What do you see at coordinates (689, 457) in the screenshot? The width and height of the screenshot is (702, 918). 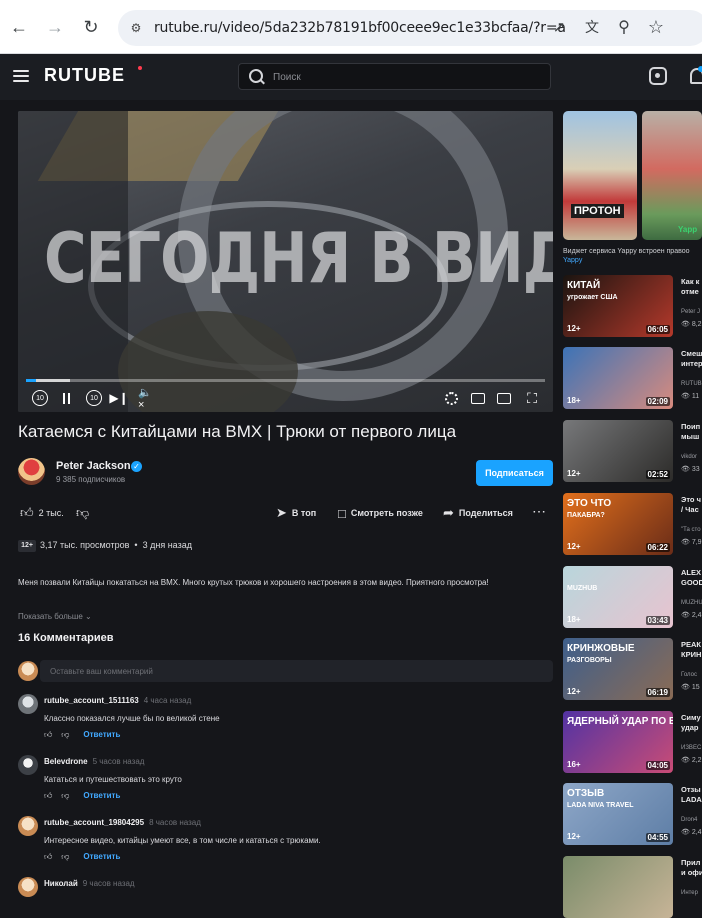 I see `recommendation-channel: vikdor` at bounding box center [689, 457].